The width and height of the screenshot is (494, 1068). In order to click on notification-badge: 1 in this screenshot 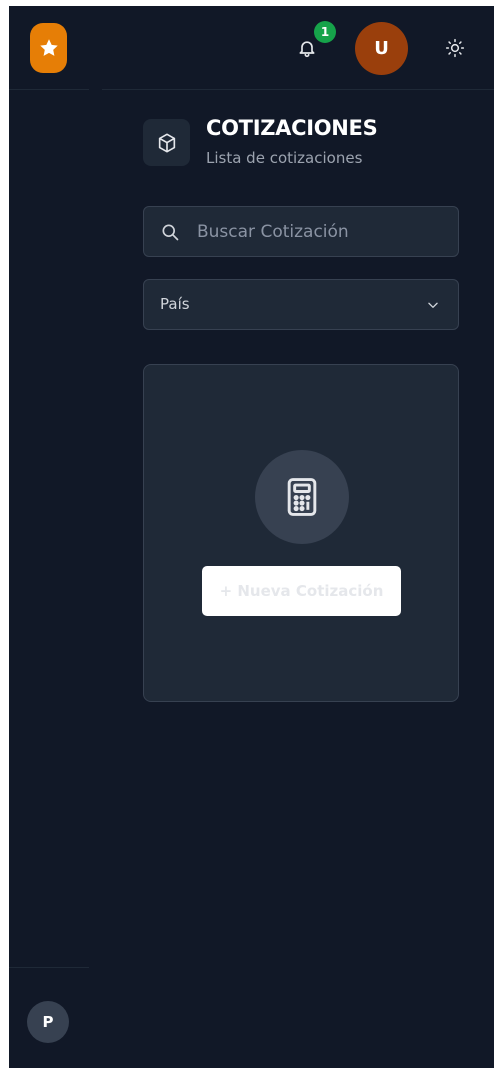, I will do `click(325, 32)`.